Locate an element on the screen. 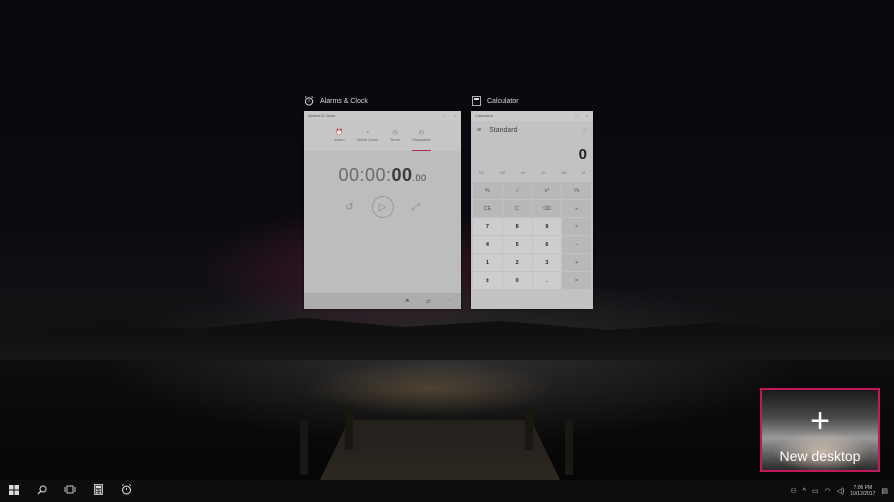  reset-icon: ↺ is located at coordinates (349, 207).